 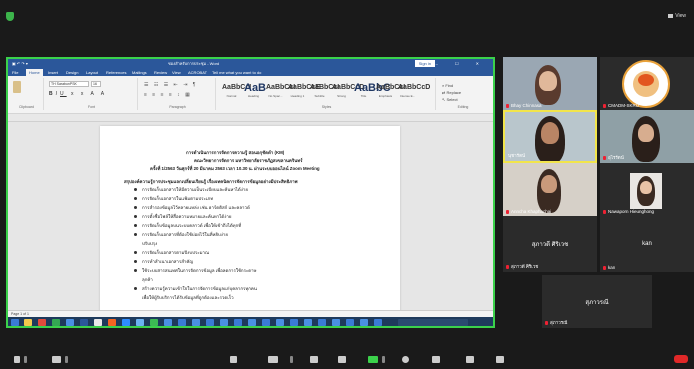 I want to click on style-emphasis: AaBbCcI Emphasis, so click(x=390, y=93).